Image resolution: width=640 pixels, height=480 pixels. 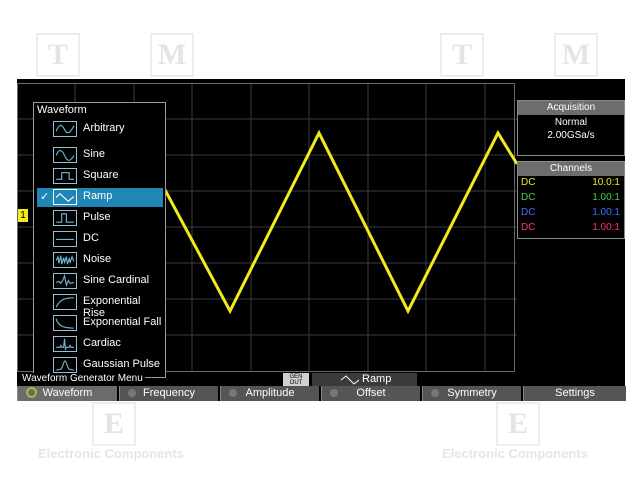 I want to click on wave-status: Ramp, so click(x=364, y=379).